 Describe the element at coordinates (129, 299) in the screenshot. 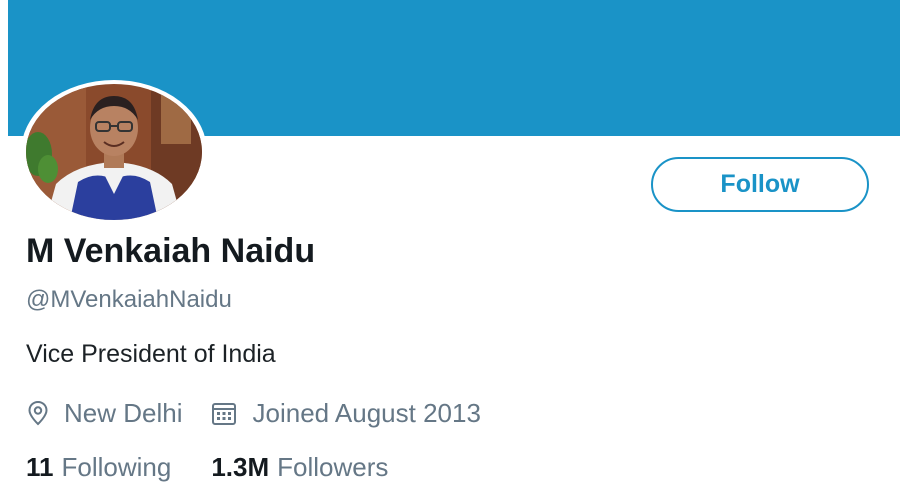

I see `username-handle: @MVenkaiahNaidu` at that location.